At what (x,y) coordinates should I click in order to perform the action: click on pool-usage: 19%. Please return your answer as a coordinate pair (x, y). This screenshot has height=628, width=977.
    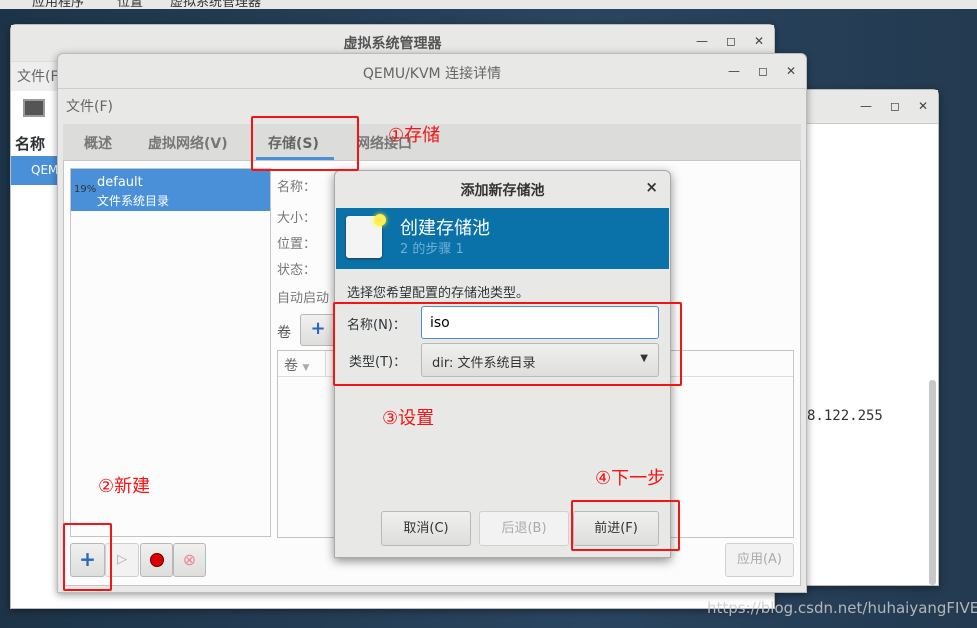
    Looking at the image, I should click on (85, 189).